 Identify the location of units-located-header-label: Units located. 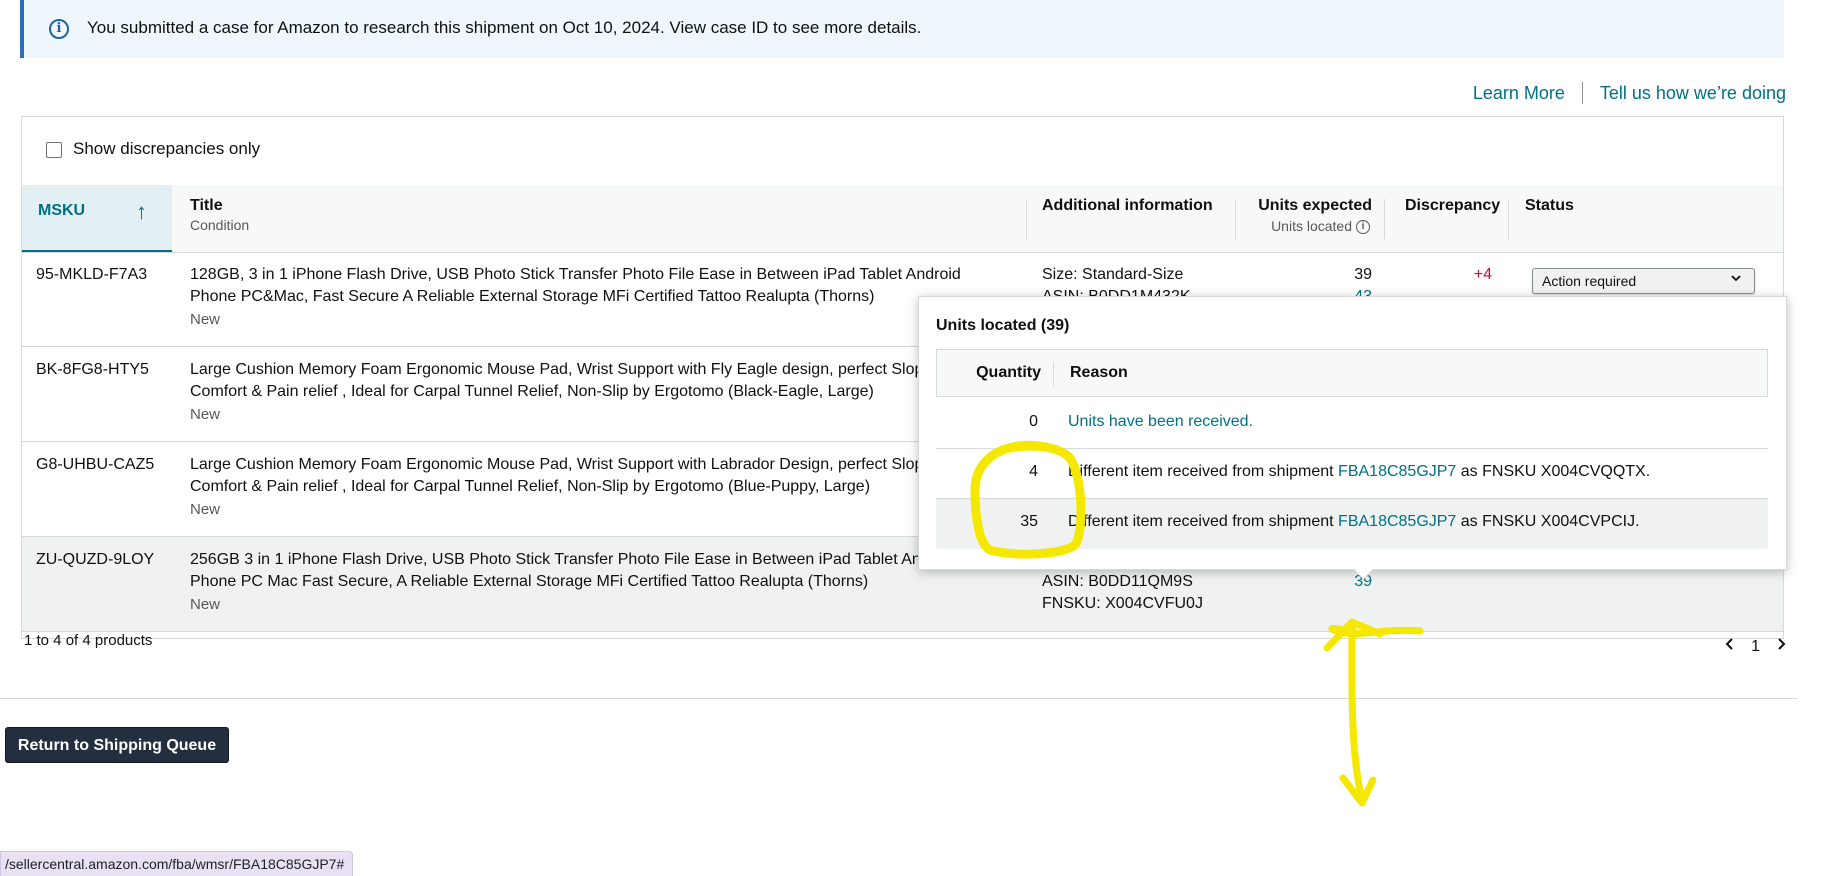
(1311, 226).